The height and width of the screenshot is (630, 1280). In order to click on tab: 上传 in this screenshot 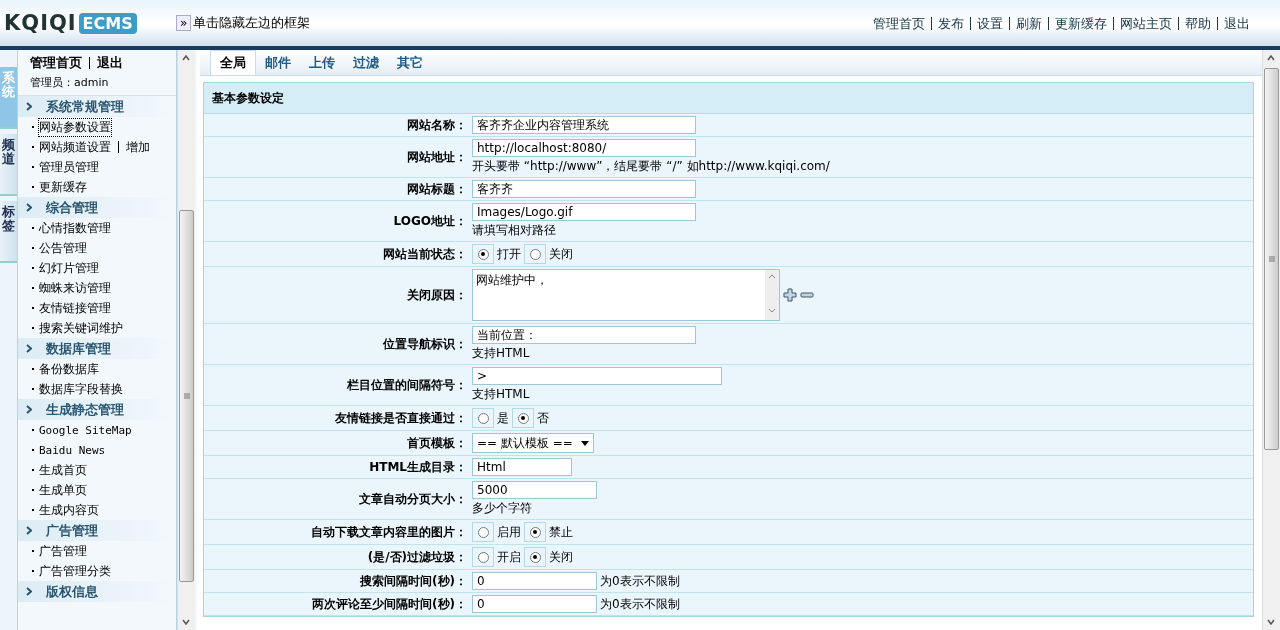, I will do `click(322, 63)`.